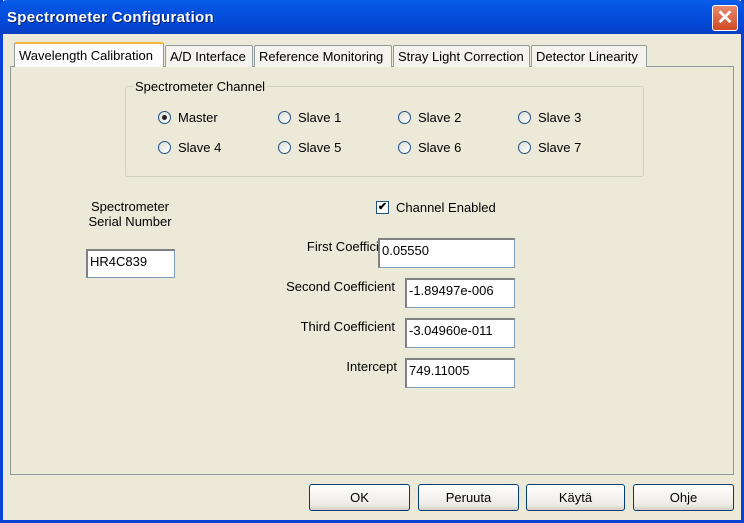  I want to click on serial-label-line1: Spectrometer, so click(130, 206).